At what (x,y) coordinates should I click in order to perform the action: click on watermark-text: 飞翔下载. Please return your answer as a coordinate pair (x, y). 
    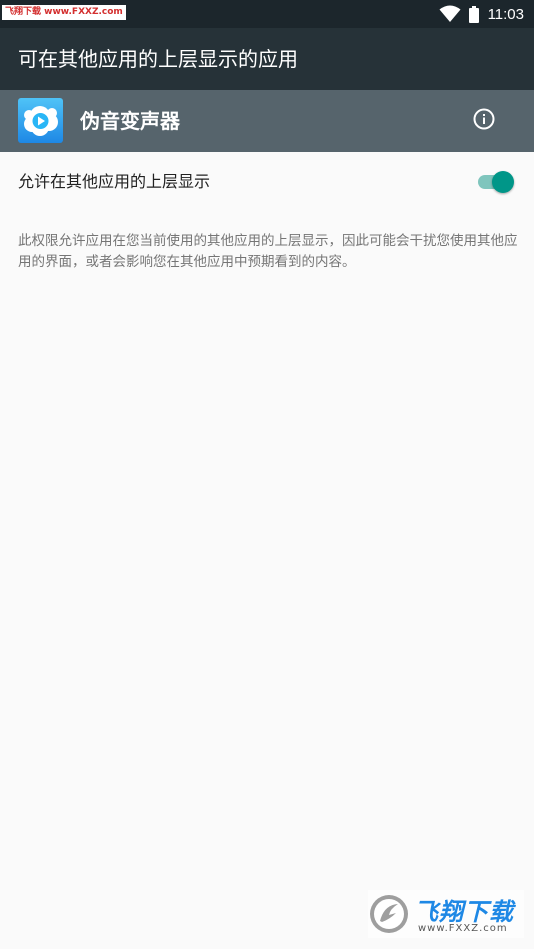
    Looking at the image, I should click on (464, 912).